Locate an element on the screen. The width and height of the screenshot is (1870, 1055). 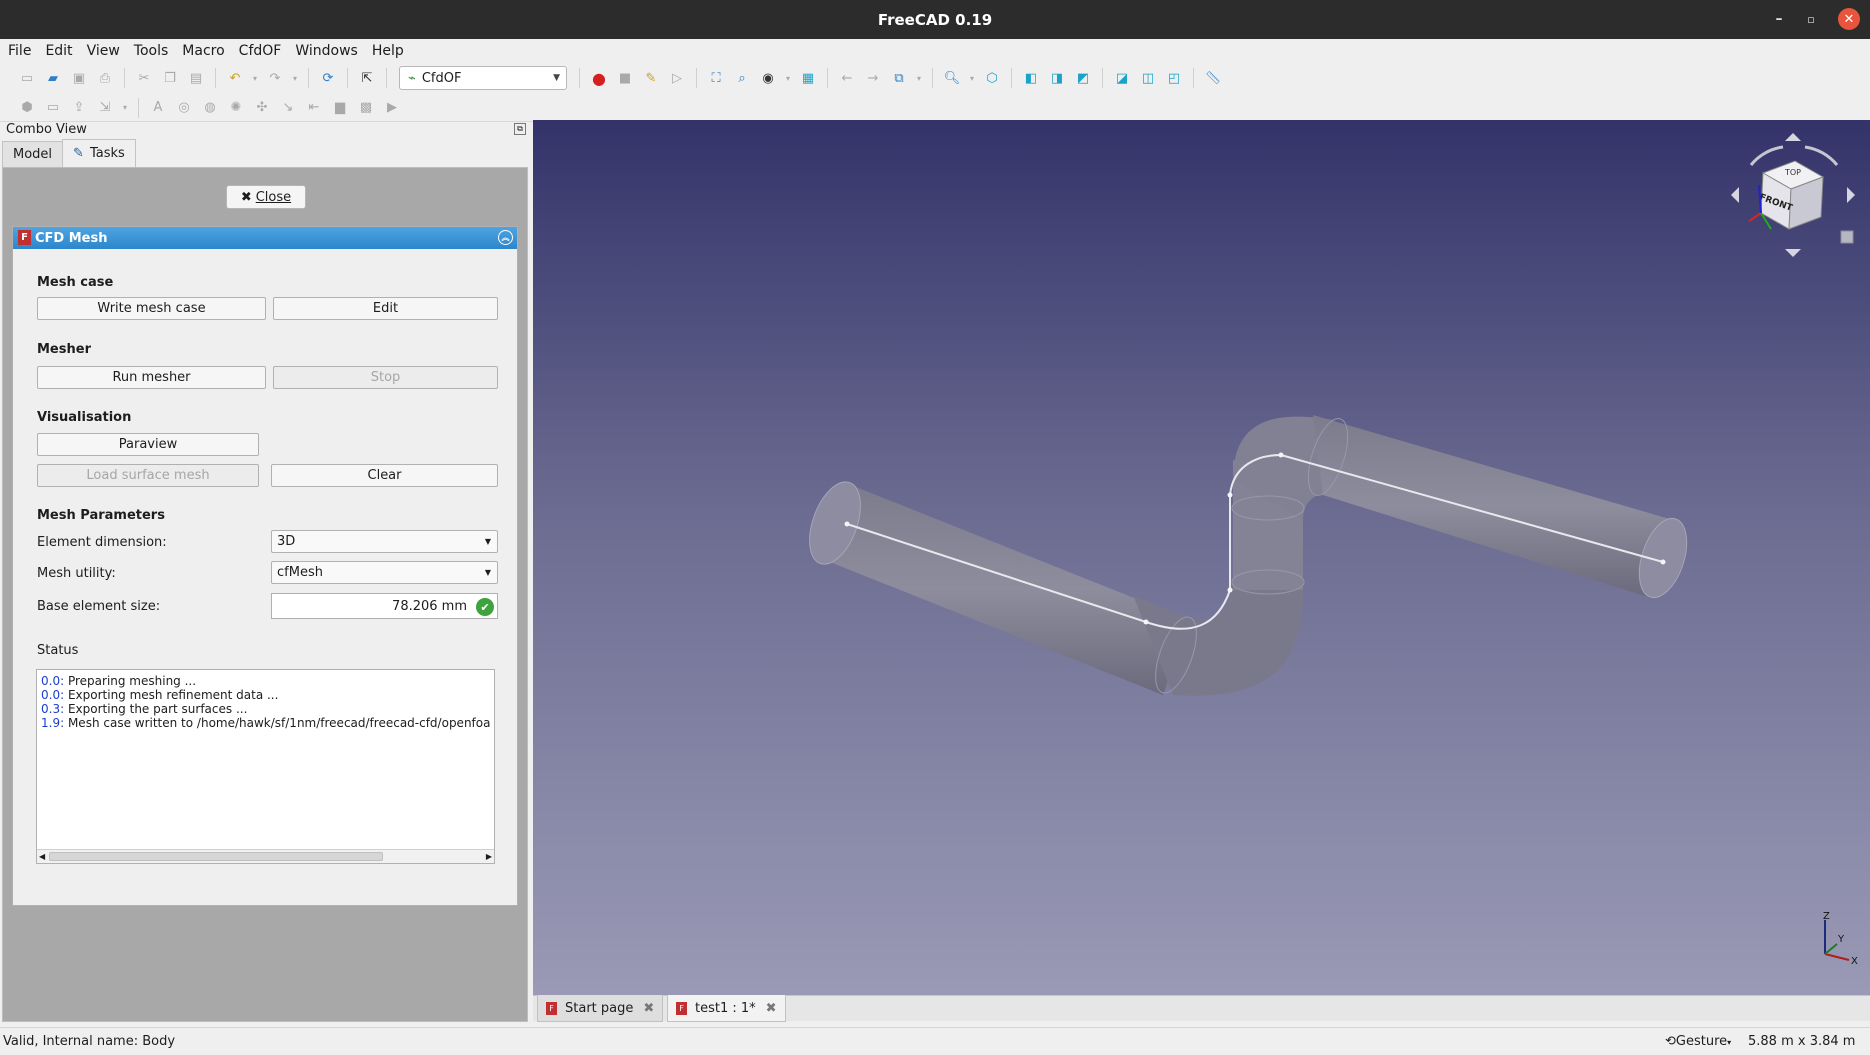
view-right-icon: ◩ is located at coordinates (1083, 78).